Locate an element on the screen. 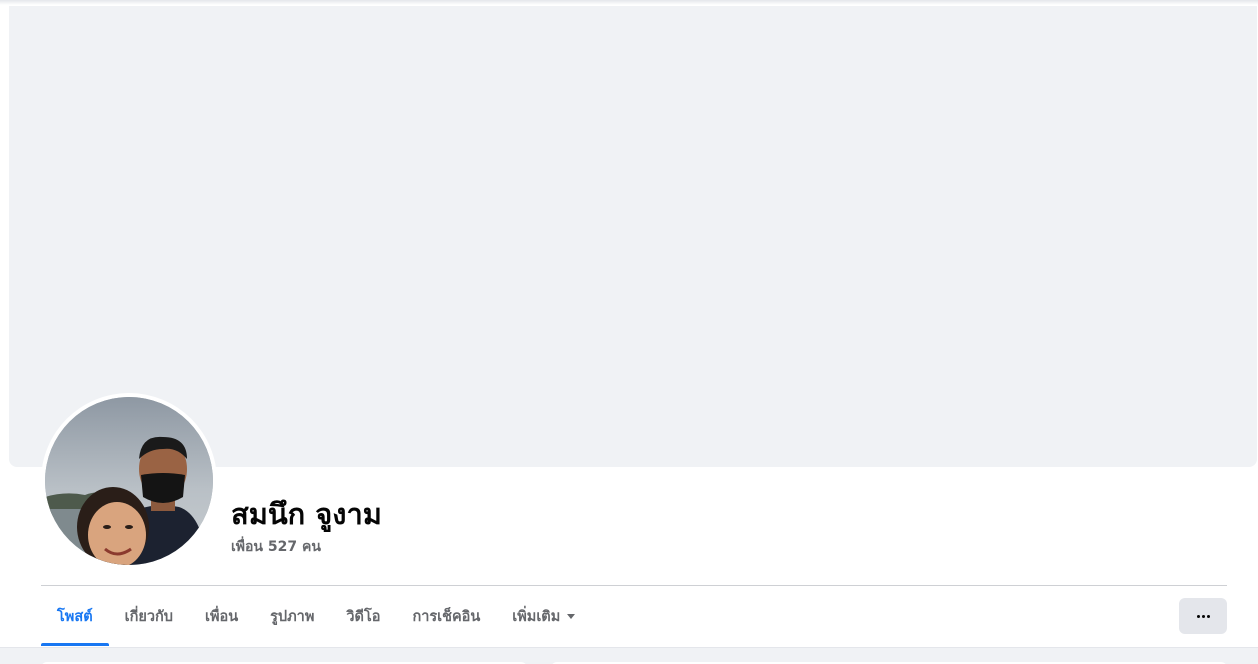  tab-check-ins: การเช็คอิน is located at coordinates (446, 616).